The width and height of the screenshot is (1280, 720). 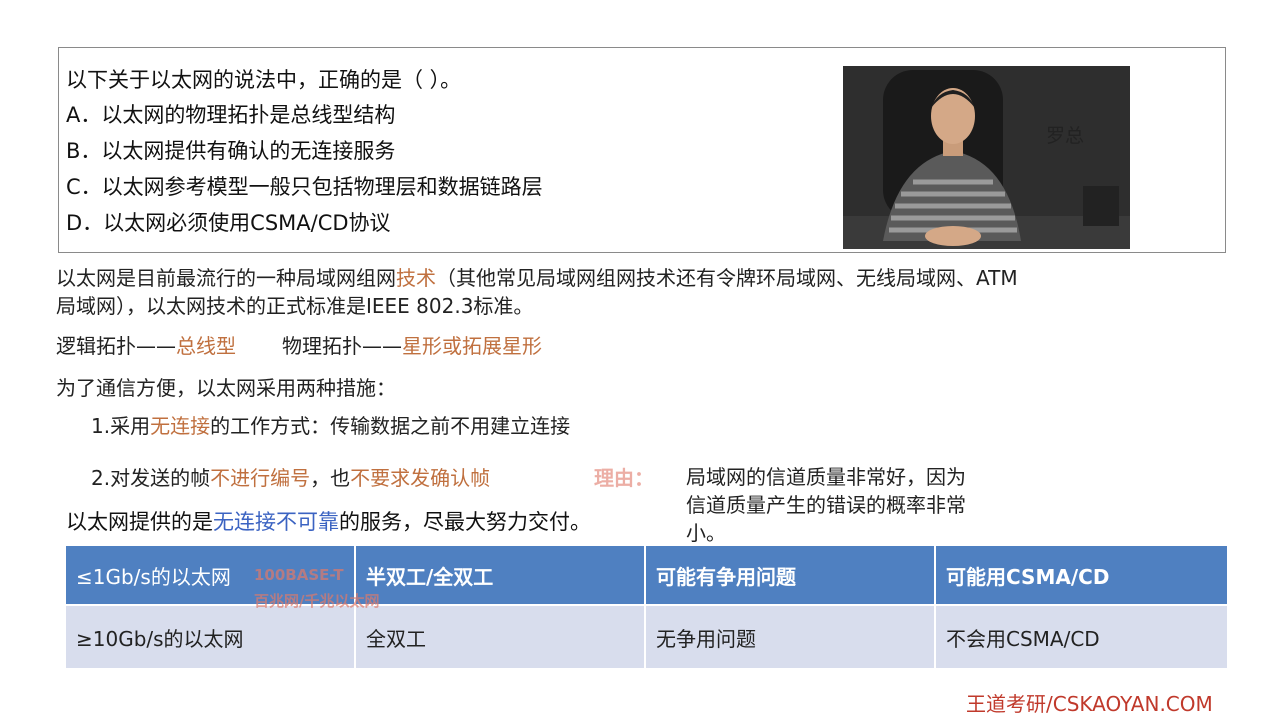 I want to click on table-header-cell: 可能有争用问题, so click(x=791, y=575).